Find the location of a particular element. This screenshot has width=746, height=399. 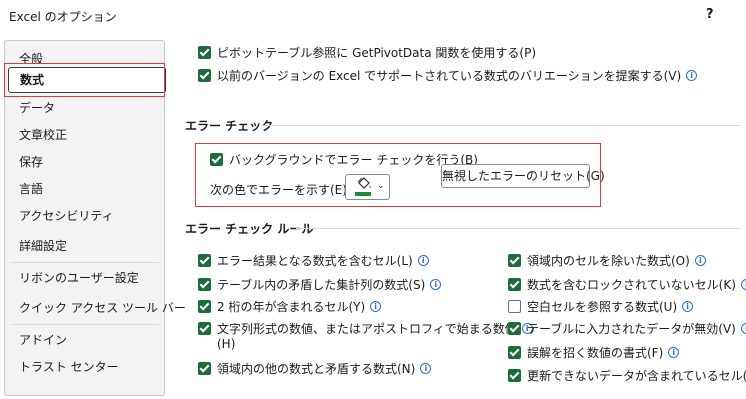

error-color-picker: ⌄ is located at coordinates (367, 187).